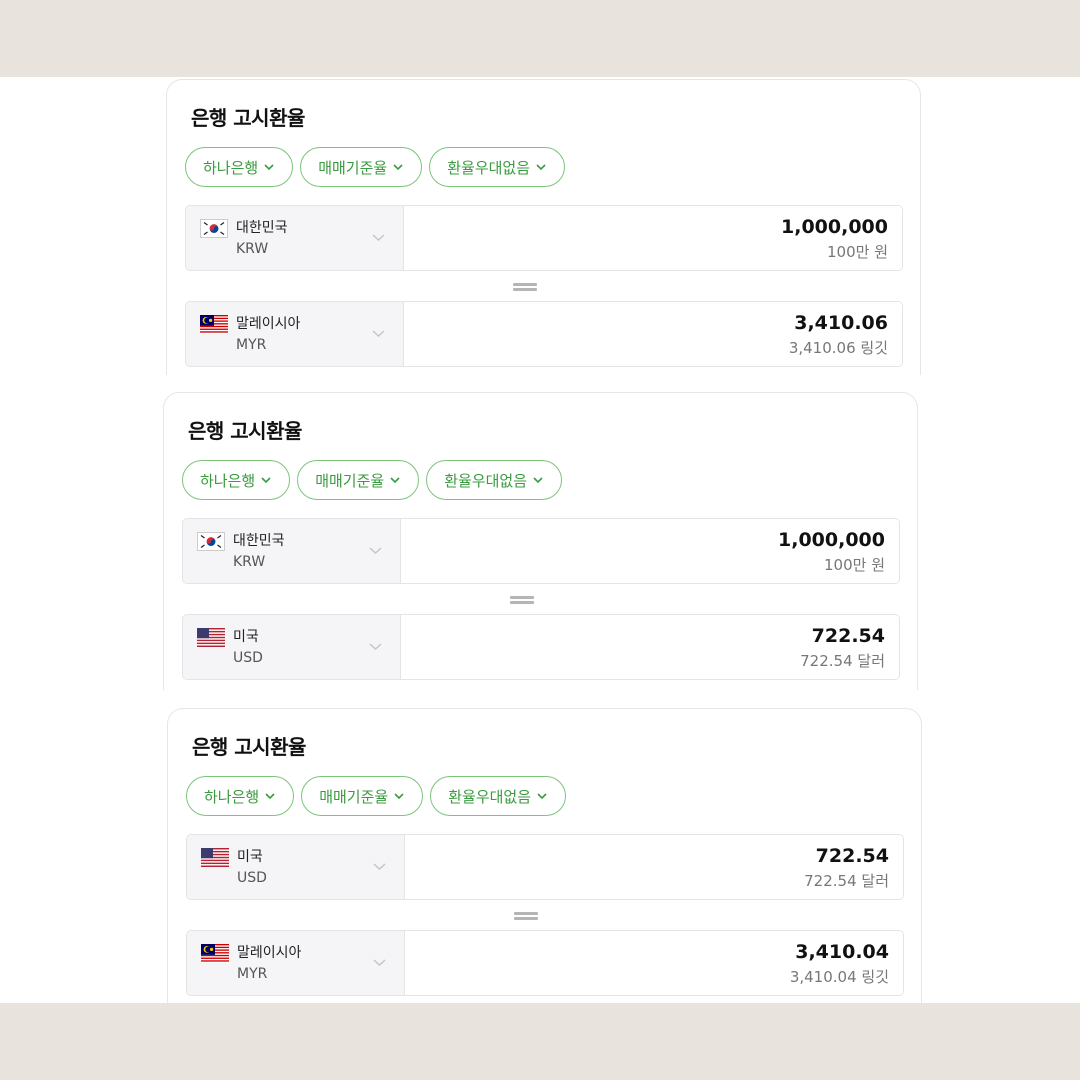 This screenshot has height=1080, width=1080. I want to click on to-amount-output: 3,410.06 3,410.06 링깃, so click(653, 334).